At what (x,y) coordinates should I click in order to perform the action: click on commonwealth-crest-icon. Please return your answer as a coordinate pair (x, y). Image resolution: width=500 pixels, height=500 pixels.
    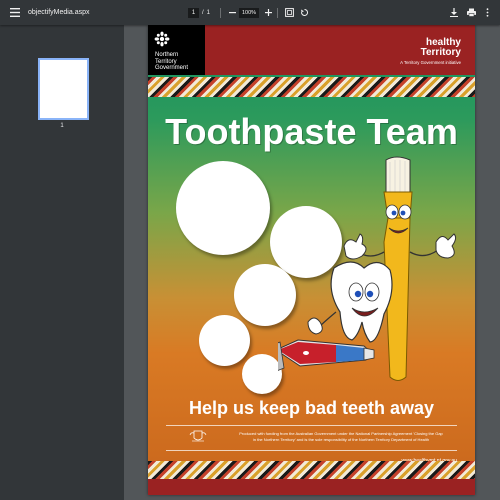
    Looking at the image, I should click on (198, 436).